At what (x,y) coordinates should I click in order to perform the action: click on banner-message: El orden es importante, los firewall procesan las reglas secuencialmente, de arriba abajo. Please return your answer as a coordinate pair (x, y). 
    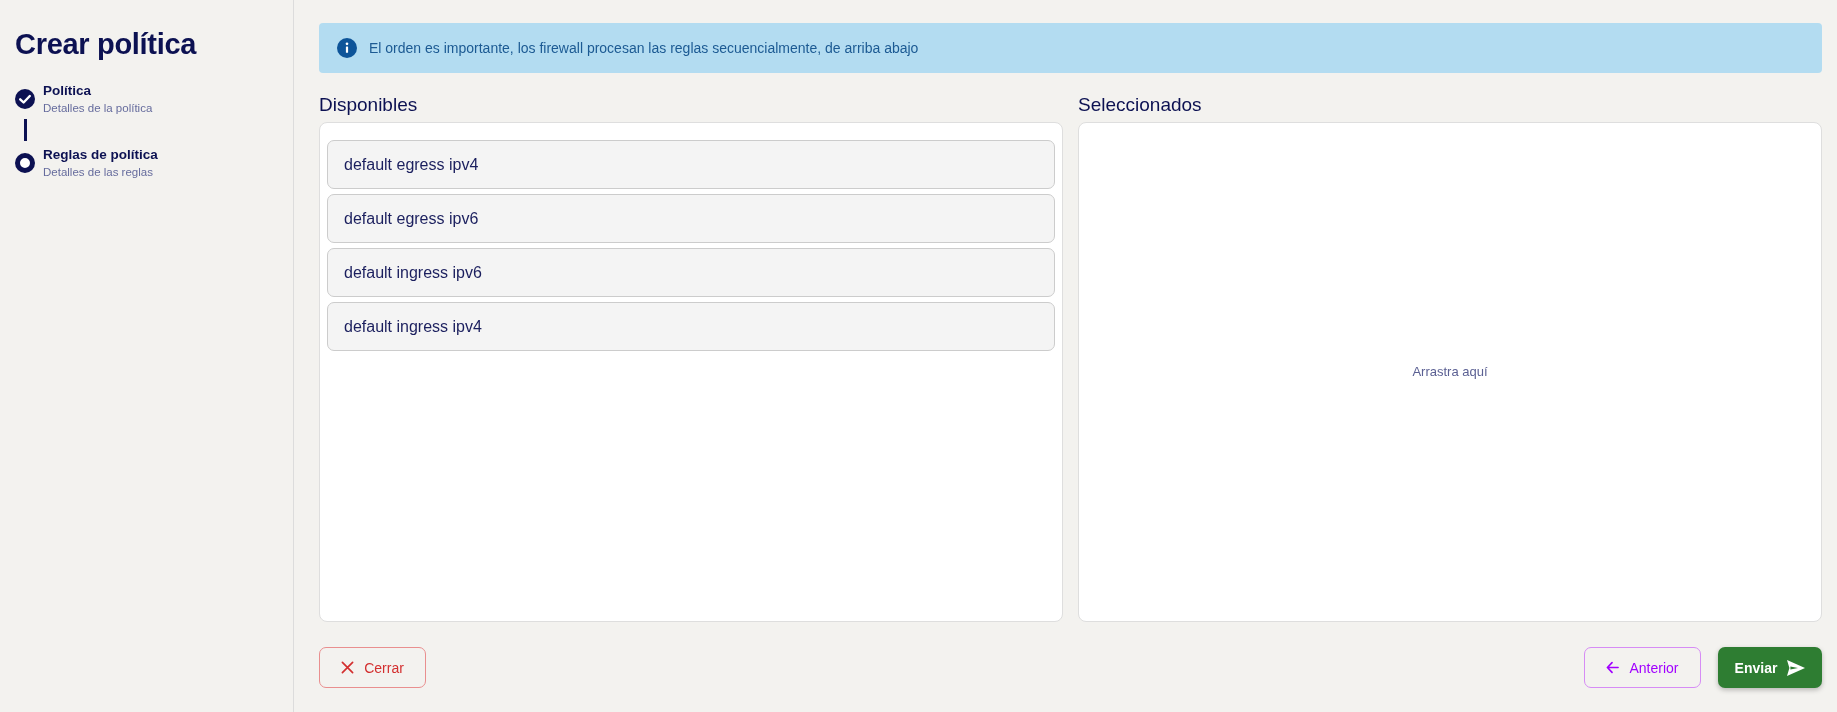
    Looking at the image, I should click on (644, 48).